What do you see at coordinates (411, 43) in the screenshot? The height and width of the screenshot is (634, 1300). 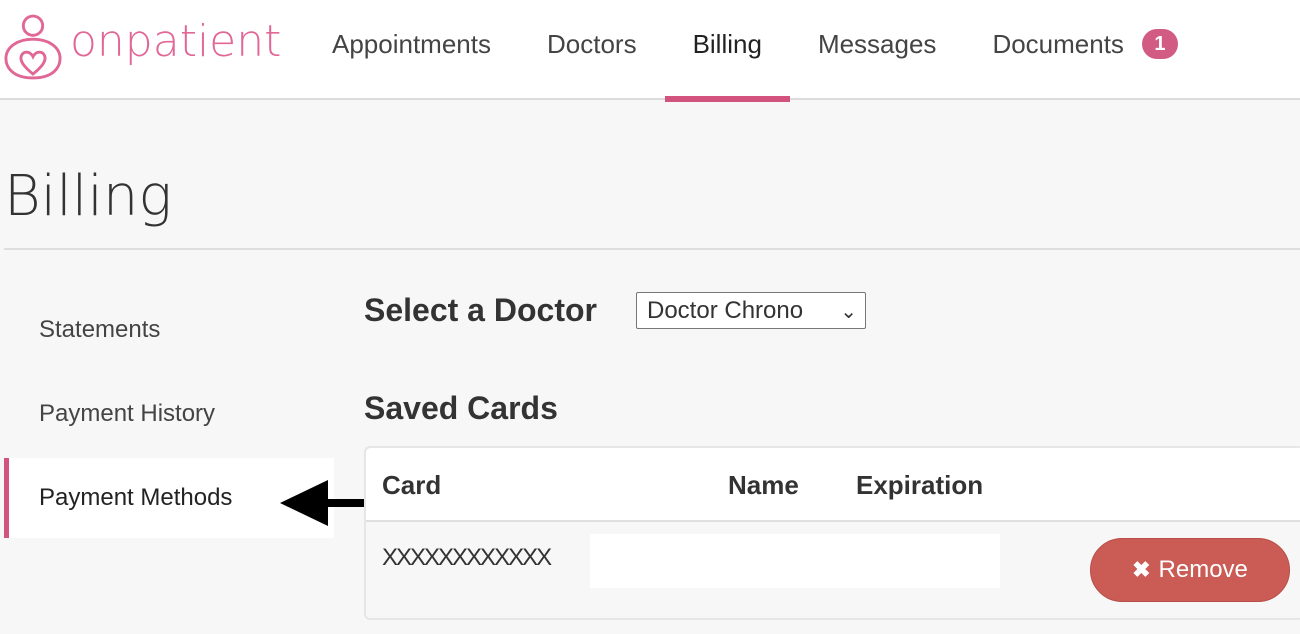 I see `nav-label: Appointments` at bounding box center [411, 43].